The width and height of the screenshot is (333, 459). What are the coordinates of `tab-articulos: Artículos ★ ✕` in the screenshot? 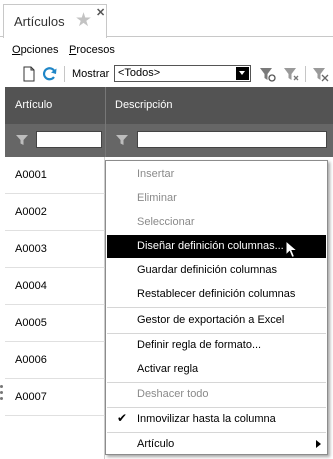 It's located at (55, 21).